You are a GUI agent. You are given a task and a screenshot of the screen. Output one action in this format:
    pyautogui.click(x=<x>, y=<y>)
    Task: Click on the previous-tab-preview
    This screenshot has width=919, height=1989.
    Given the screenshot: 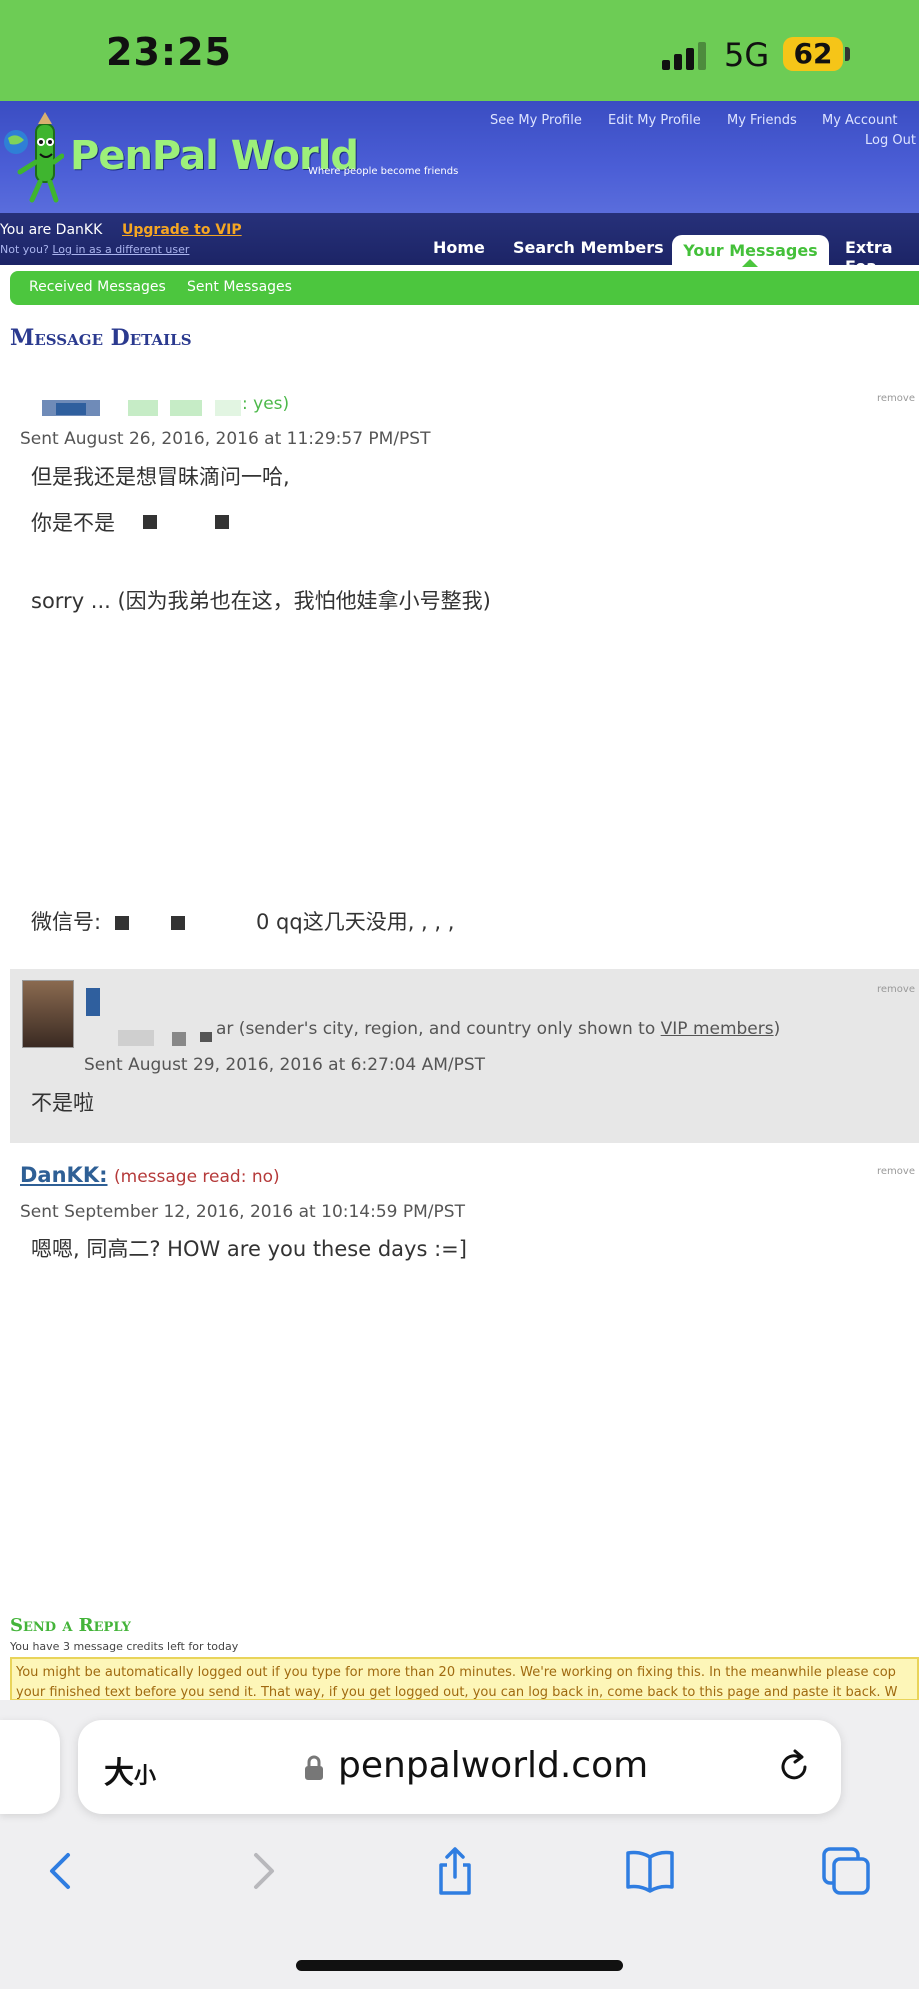 What is the action you would take?
    pyautogui.click(x=30, y=1767)
    